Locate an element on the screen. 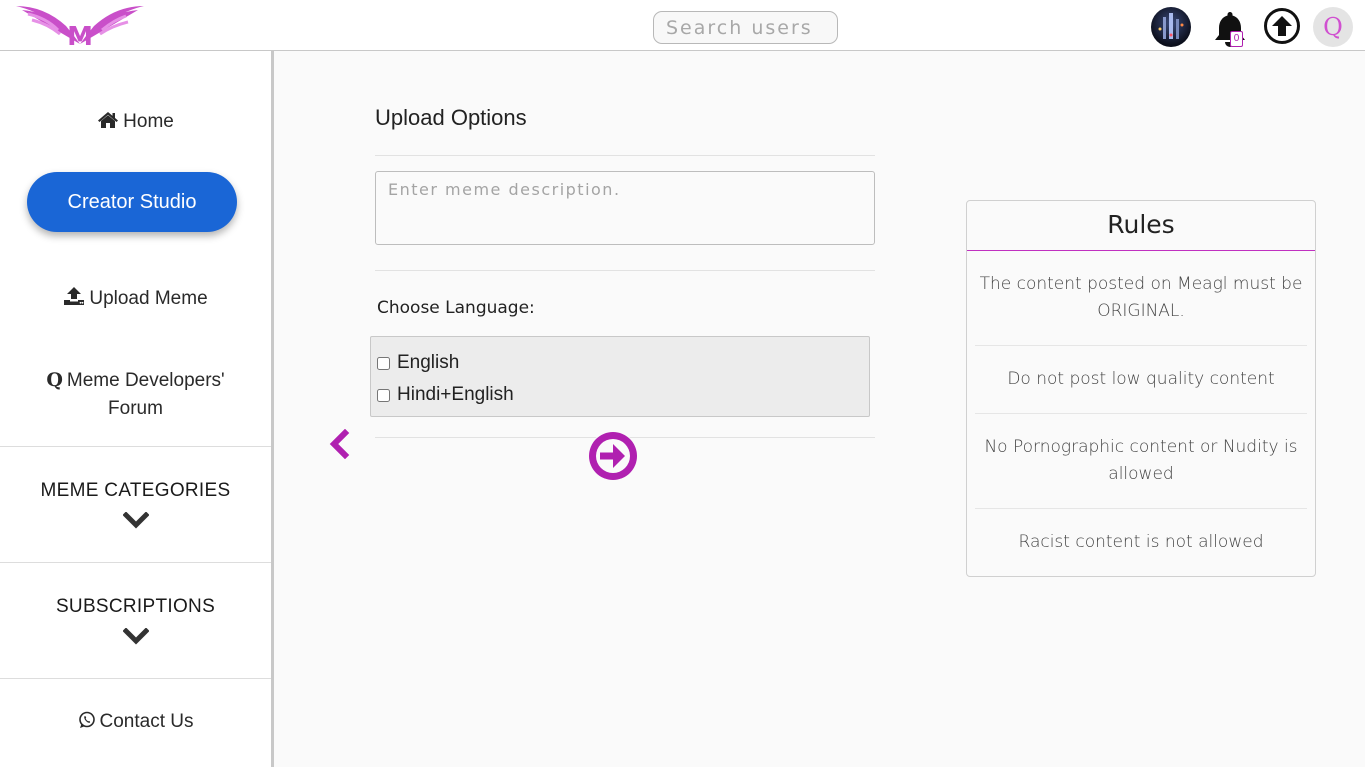  rule-text: Racist content is not allowed is located at coordinates (1141, 541).